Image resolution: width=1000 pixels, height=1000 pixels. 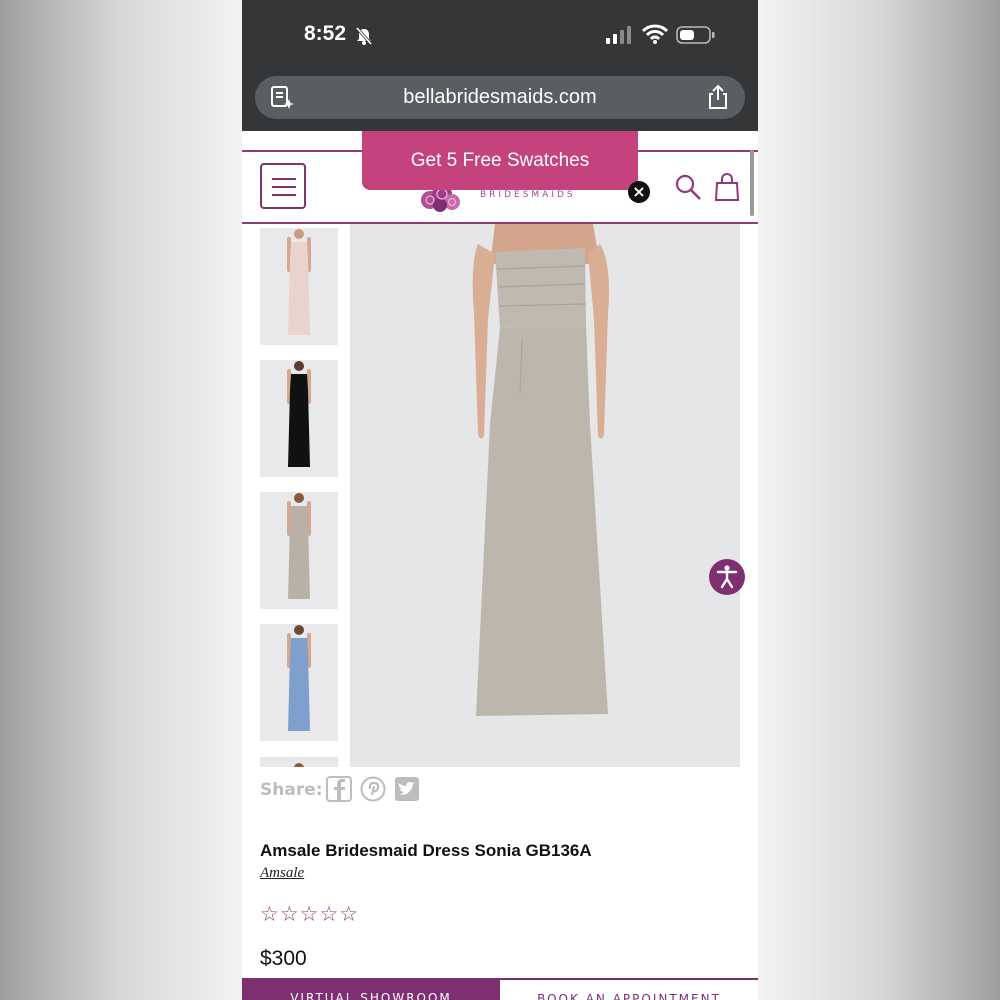 I want to click on logo-text: BRIDESMAIDS, so click(x=528, y=195).